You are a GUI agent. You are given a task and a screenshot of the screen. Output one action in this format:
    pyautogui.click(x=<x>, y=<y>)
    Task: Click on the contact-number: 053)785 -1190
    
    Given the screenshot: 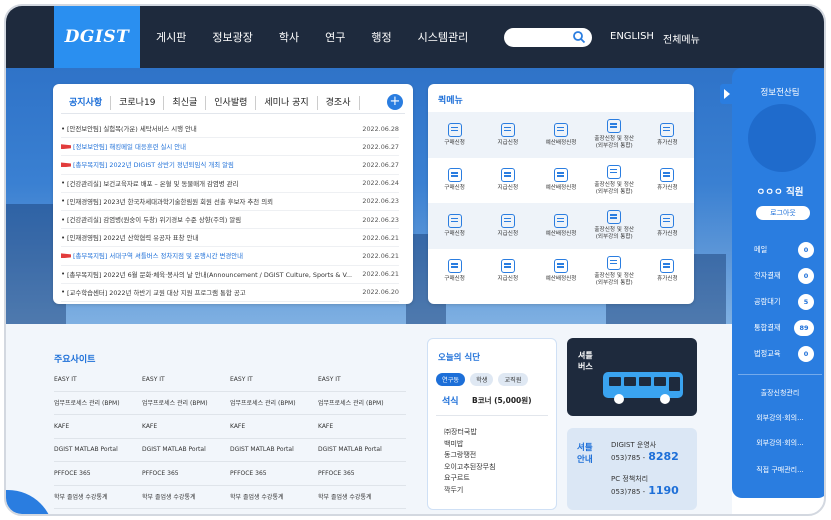 What is the action you would take?
    pyautogui.click(x=645, y=490)
    